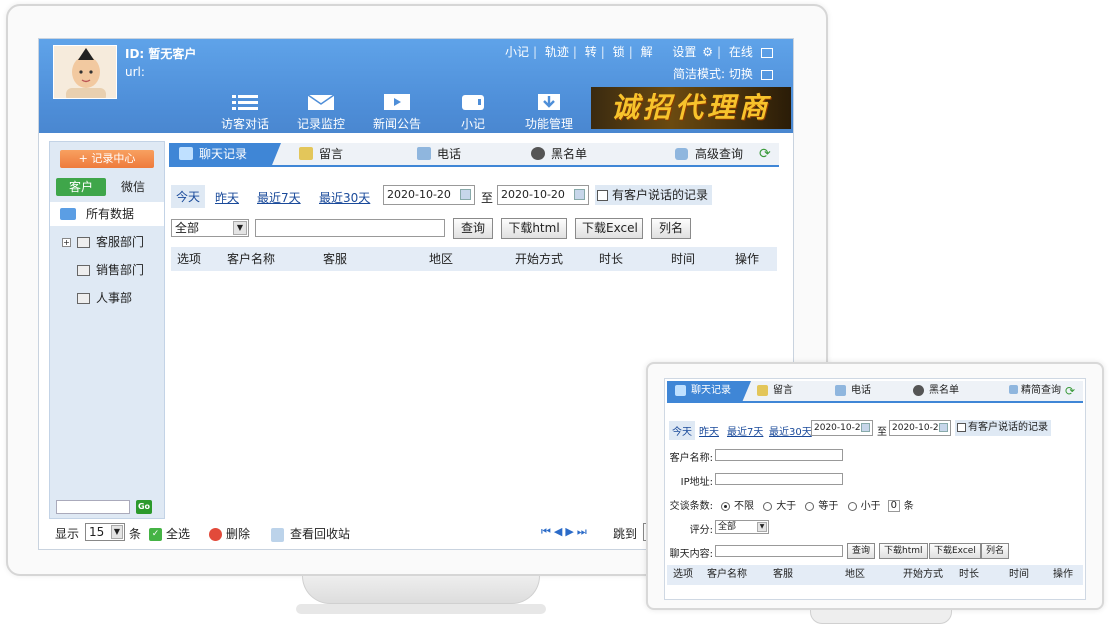 Image resolution: width=1110 pixels, height=632 pixels. What do you see at coordinates (144, 507) in the screenshot?
I see `go-button: Go` at bounding box center [144, 507].